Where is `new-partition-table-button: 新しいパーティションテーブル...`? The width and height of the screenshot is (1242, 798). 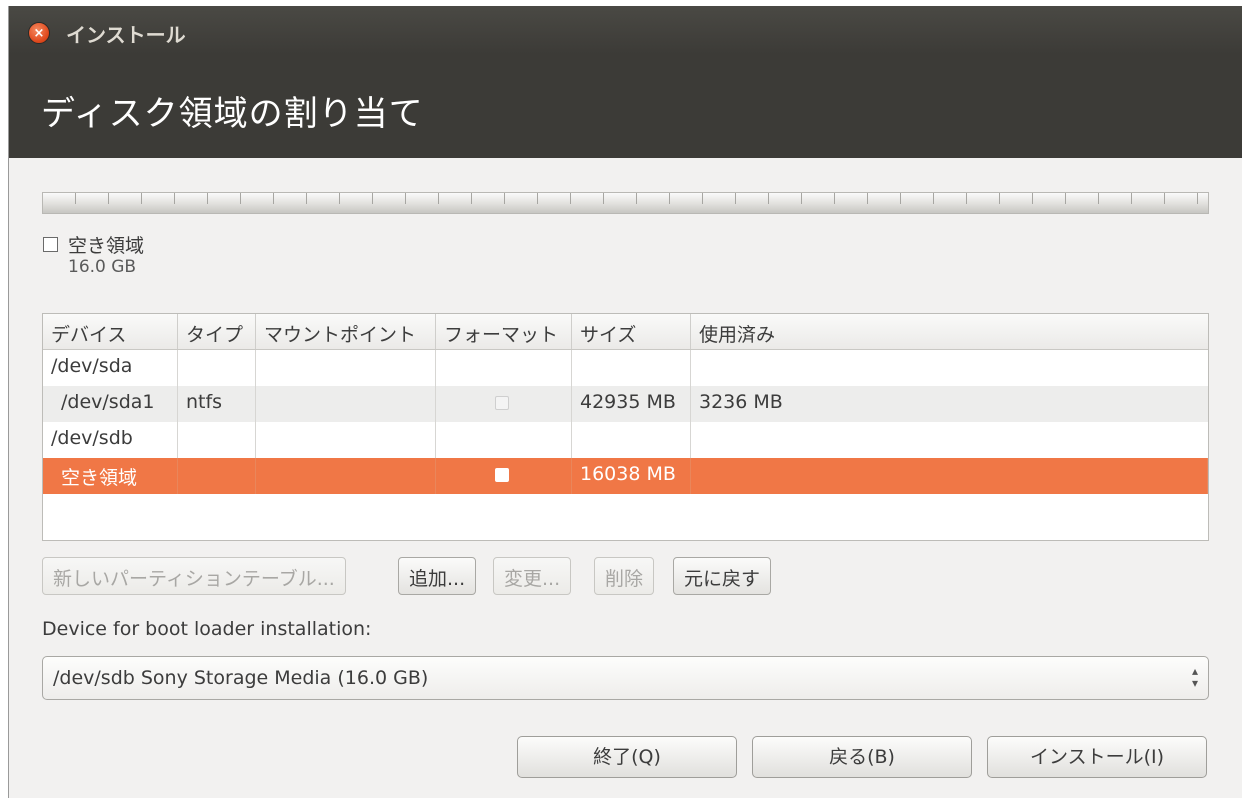
new-partition-table-button: 新しいパーティションテーブル... is located at coordinates (194, 576).